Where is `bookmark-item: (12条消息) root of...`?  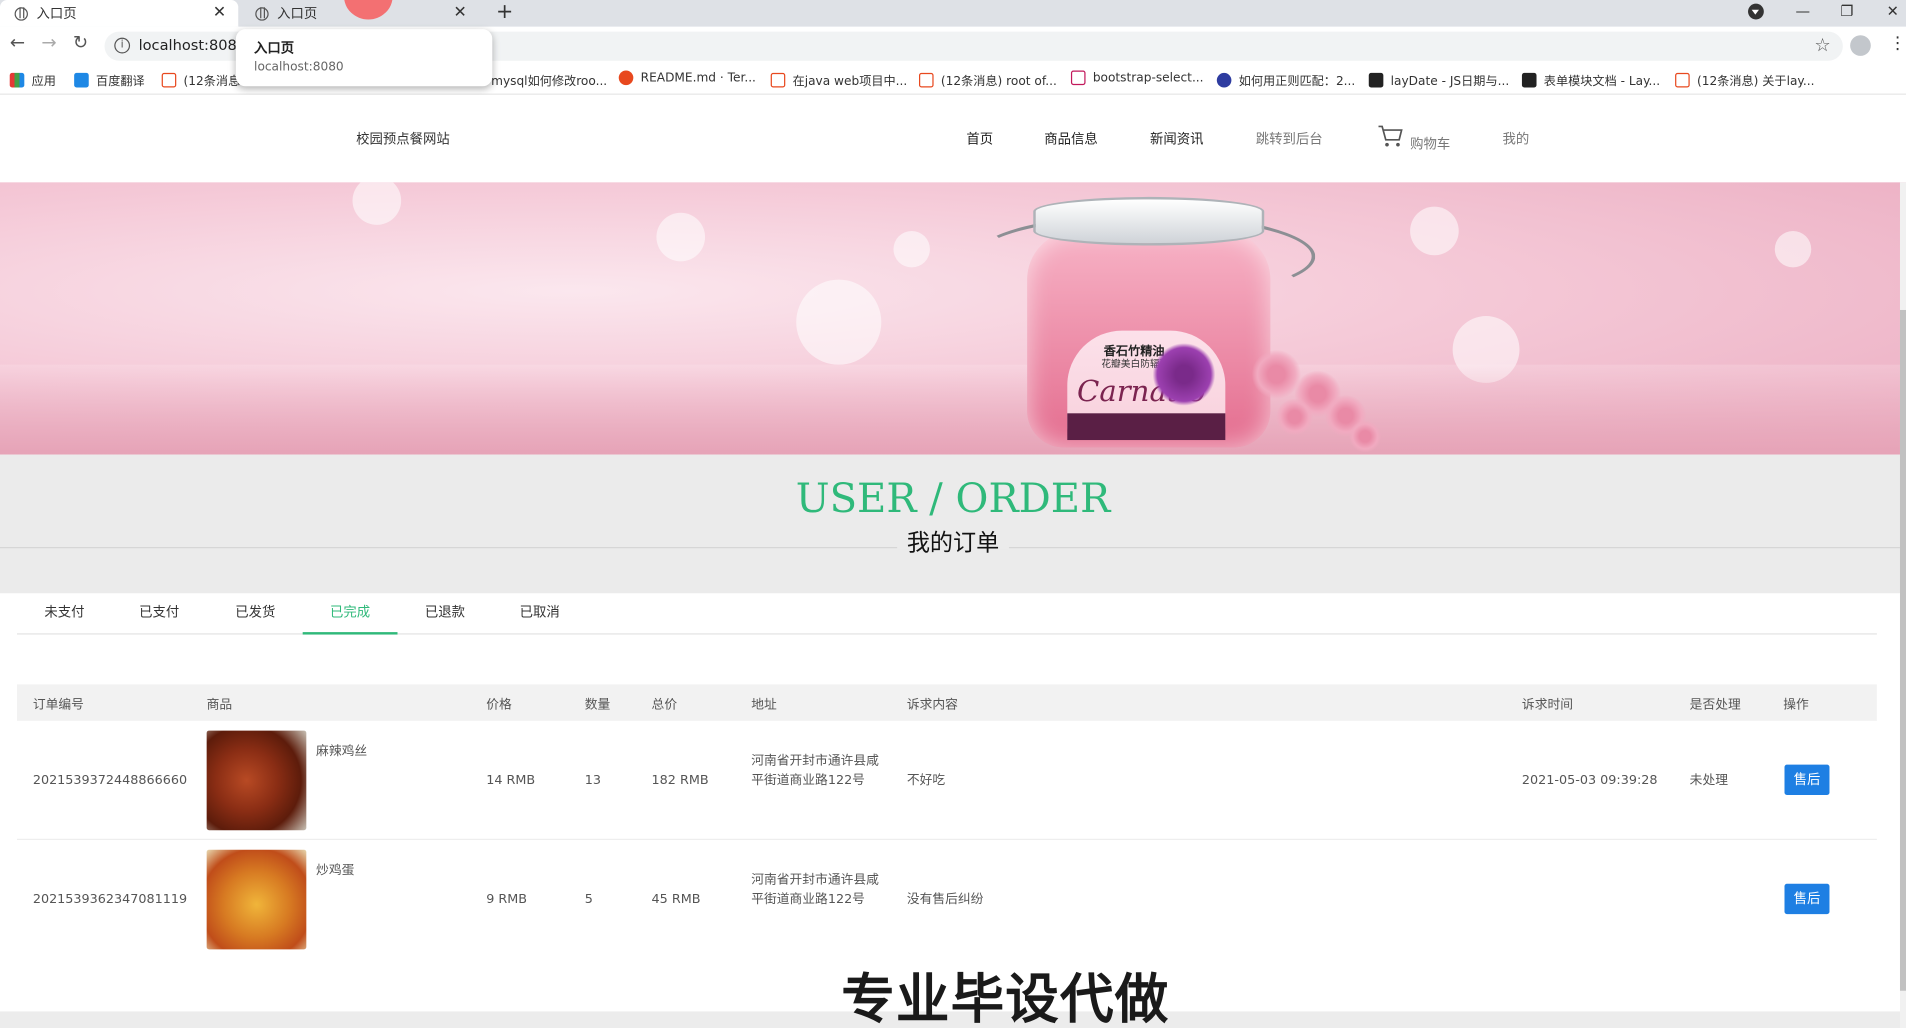 bookmark-item: (12条消息) root of... is located at coordinates (987, 80).